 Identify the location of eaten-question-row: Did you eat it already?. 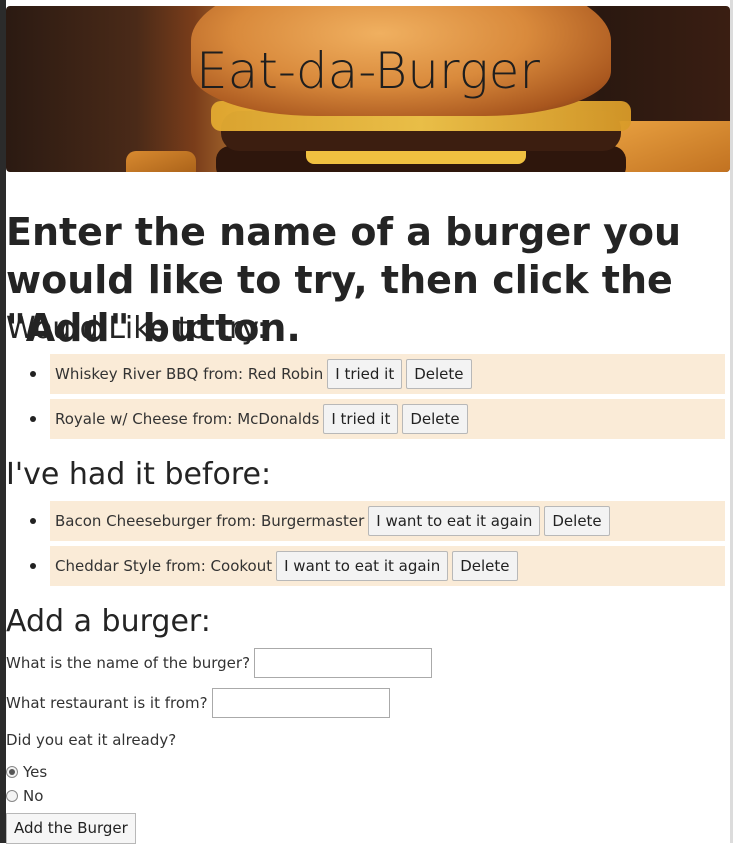
(91, 740).